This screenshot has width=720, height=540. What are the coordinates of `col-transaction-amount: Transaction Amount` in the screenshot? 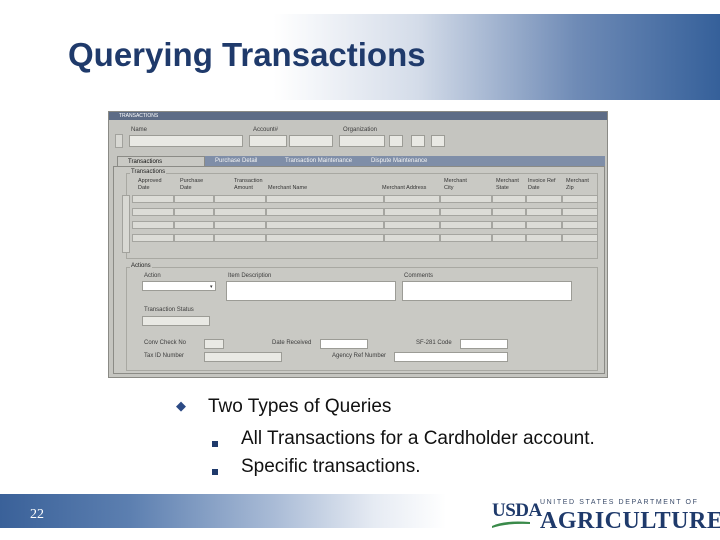 It's located at (248, 184).